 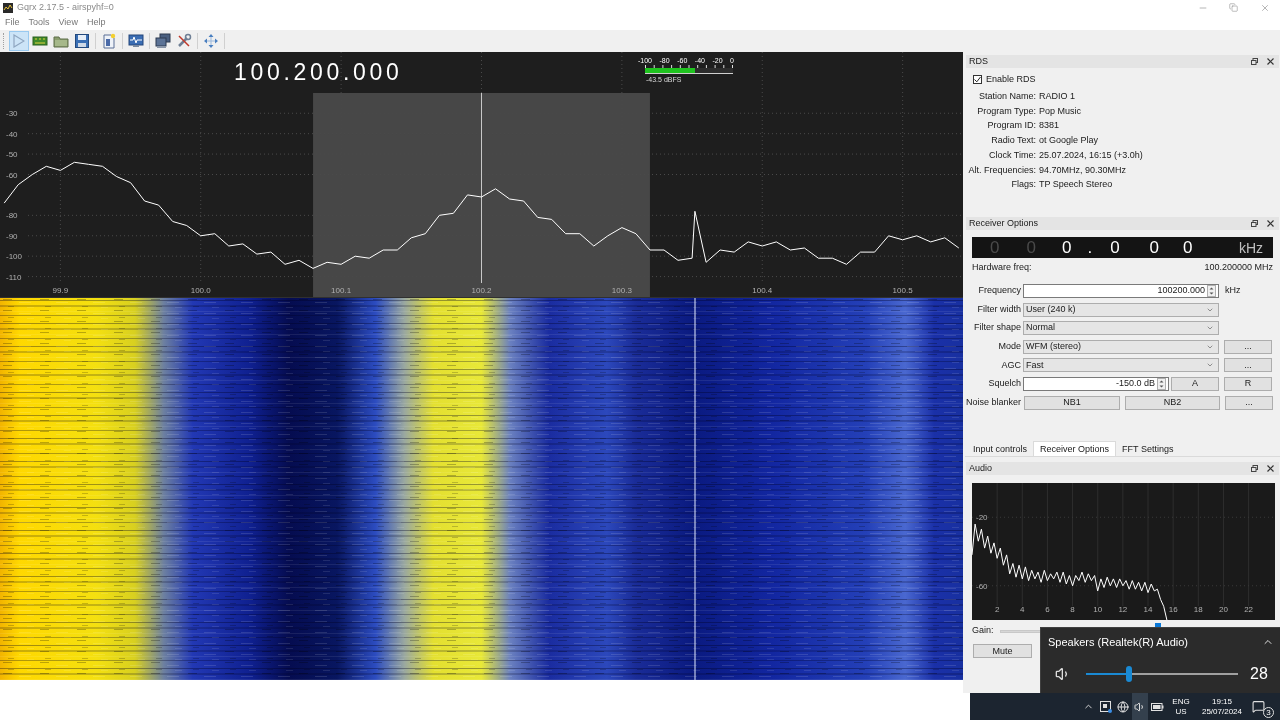 I want to click on computer-icon, so click(x=163, y=41).